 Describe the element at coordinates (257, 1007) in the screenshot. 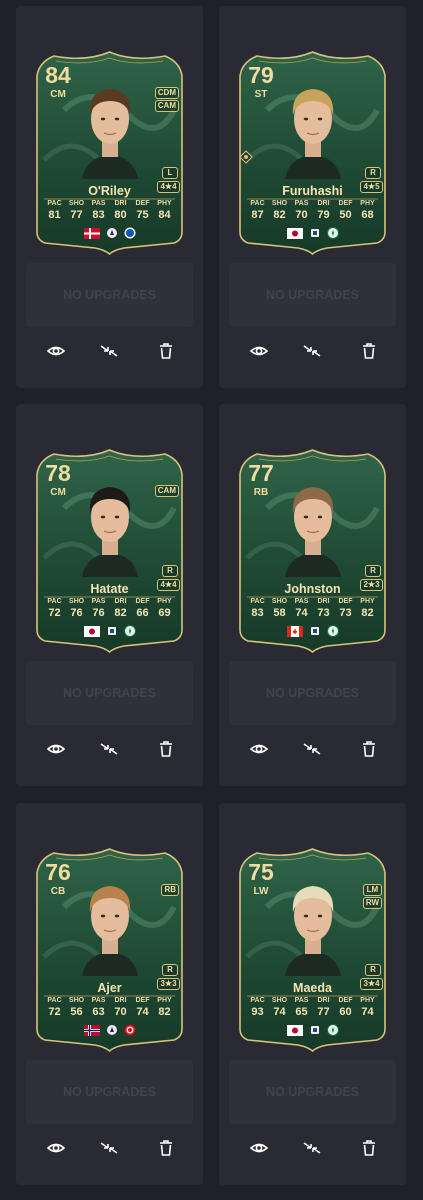

I see `stat-pac: PAC 93` at that location.